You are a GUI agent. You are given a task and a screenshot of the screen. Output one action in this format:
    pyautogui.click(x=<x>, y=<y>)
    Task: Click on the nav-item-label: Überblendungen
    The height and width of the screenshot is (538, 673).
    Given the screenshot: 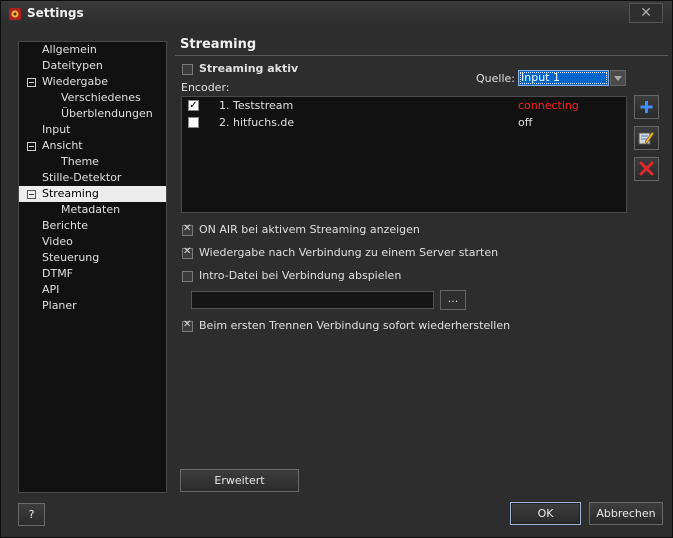 What is the action you would take?
    pyautogui.click(x=107, y=113)
    